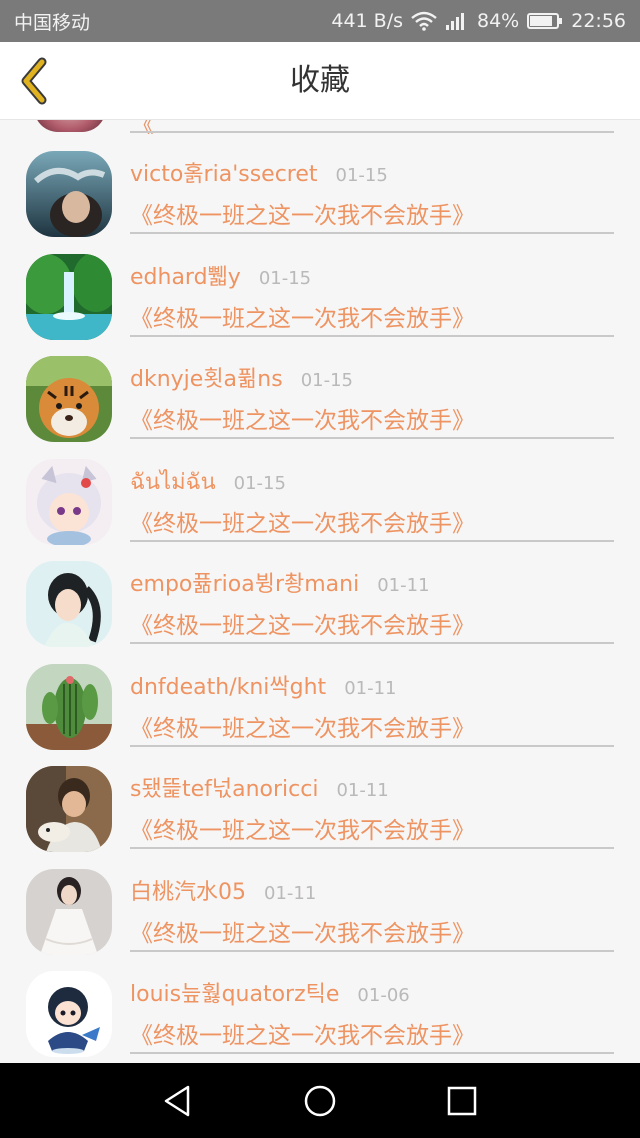 The height and width of the screenshot is (1138, 640). I want to click on name-row: louis늪훯quatorz틱e 01-06, so click(270, 992).